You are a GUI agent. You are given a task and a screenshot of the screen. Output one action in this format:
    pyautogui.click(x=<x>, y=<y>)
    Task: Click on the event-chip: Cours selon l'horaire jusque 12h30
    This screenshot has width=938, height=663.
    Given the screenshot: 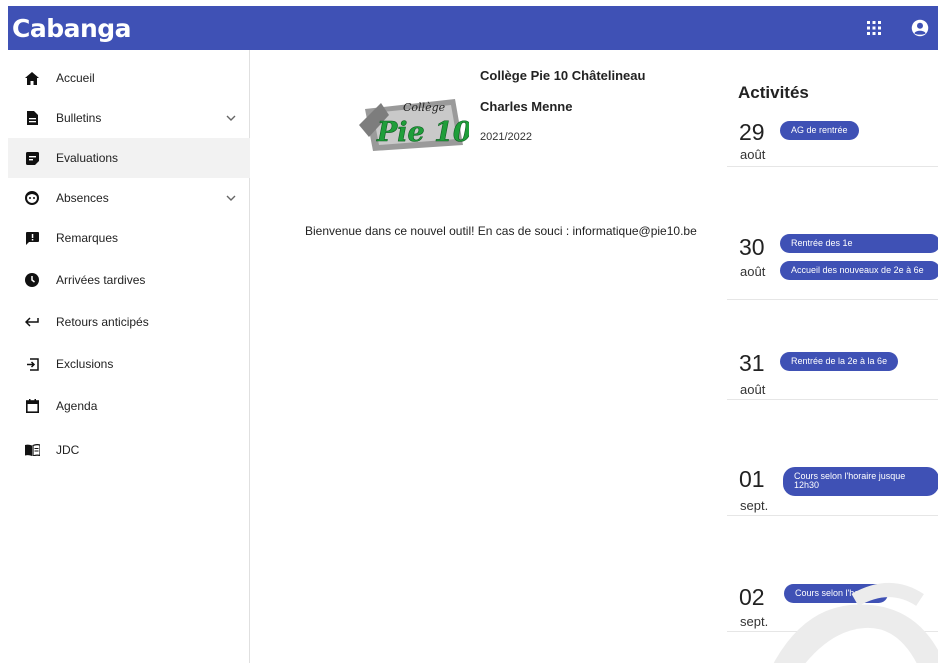 What is the action you would take?
    pyautogui.click(x=860, y=481)
    